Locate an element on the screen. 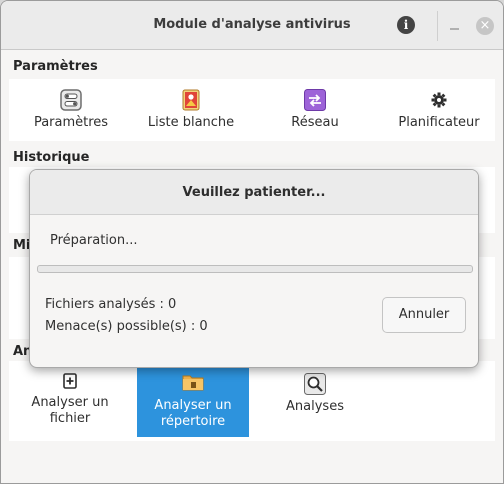 The height and width of the screenshot is (484, 504). whitelist-button: Liste blanche is located at coordinates (191, 110).